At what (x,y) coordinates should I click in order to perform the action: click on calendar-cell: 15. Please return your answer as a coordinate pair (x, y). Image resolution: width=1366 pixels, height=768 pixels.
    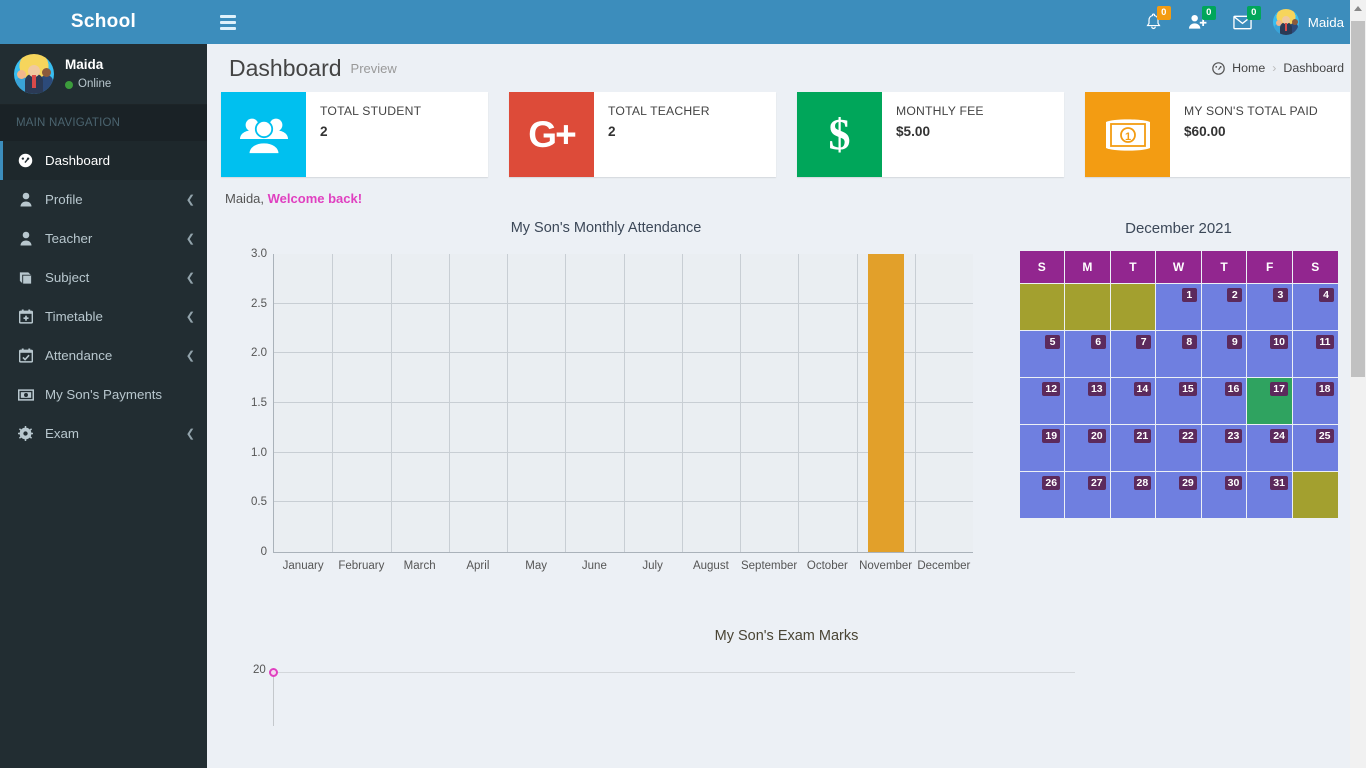
    Looking at the image, I should click on (1178, 401).